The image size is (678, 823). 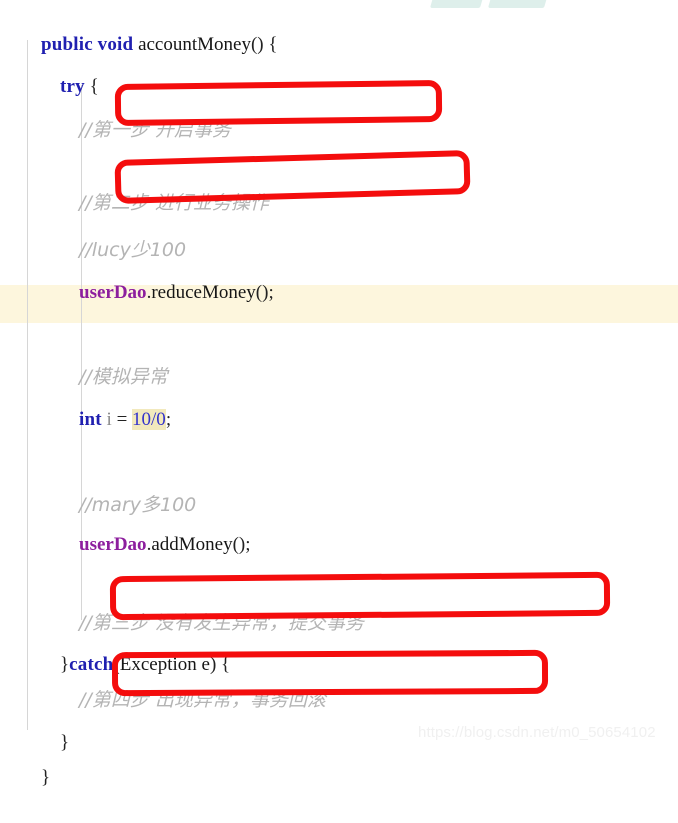 What do you see at coordinates (350, 113) in the screenshot?
I see `code-line-comment-step1: //第一步 开启事务` at bounding box center [350, 113].